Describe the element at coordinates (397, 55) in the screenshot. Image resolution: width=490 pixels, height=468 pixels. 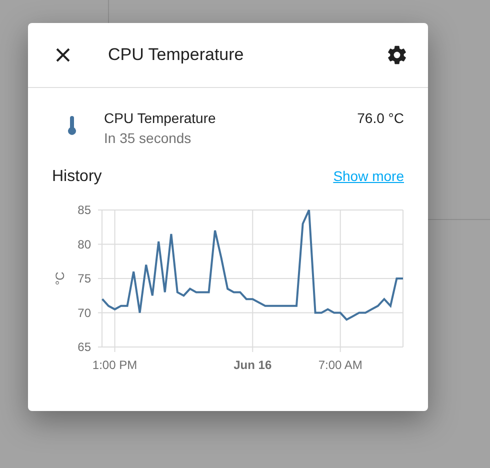
I see `settings-icon` at that location.